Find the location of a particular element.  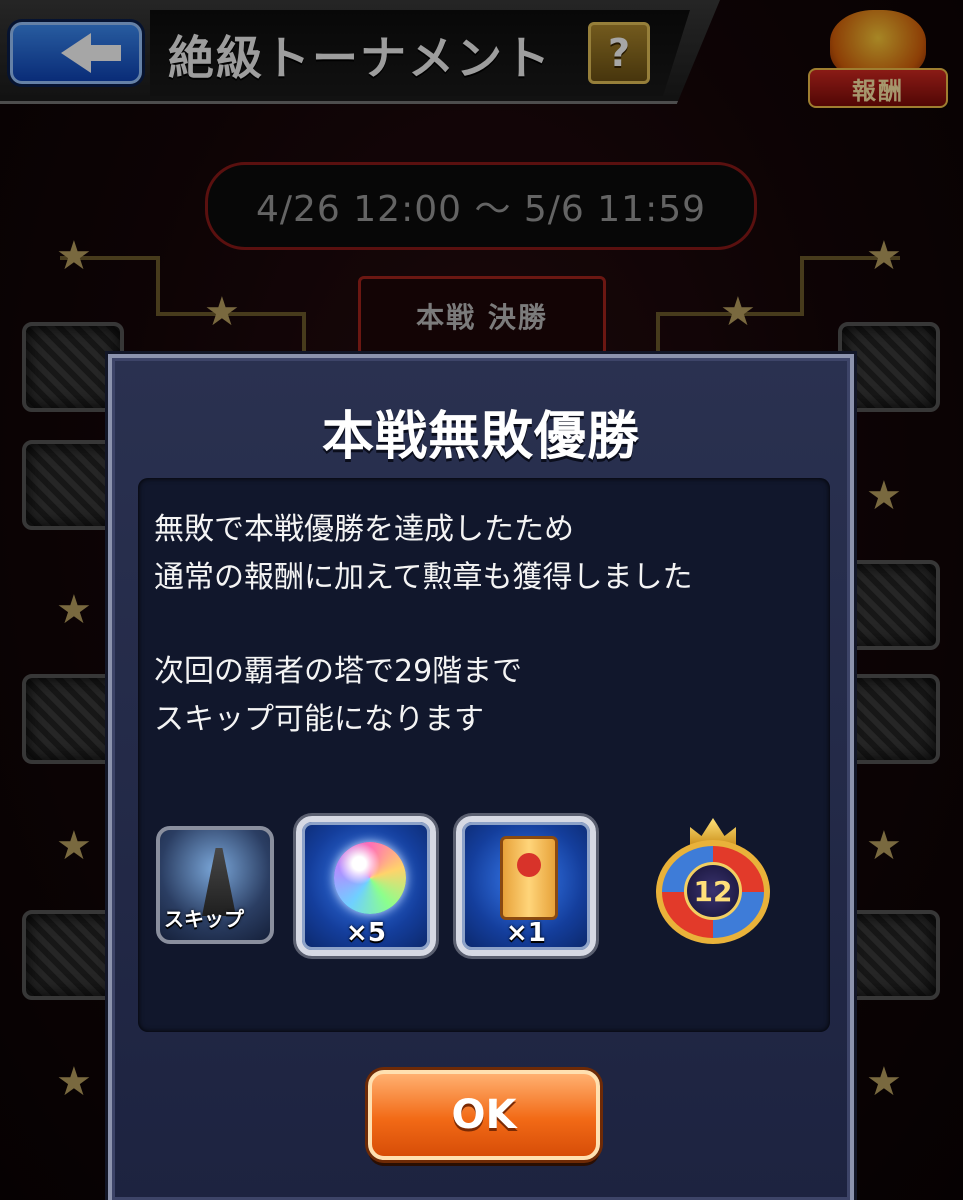

scroll-reward: ×1 is located at coordinates (526, 886).